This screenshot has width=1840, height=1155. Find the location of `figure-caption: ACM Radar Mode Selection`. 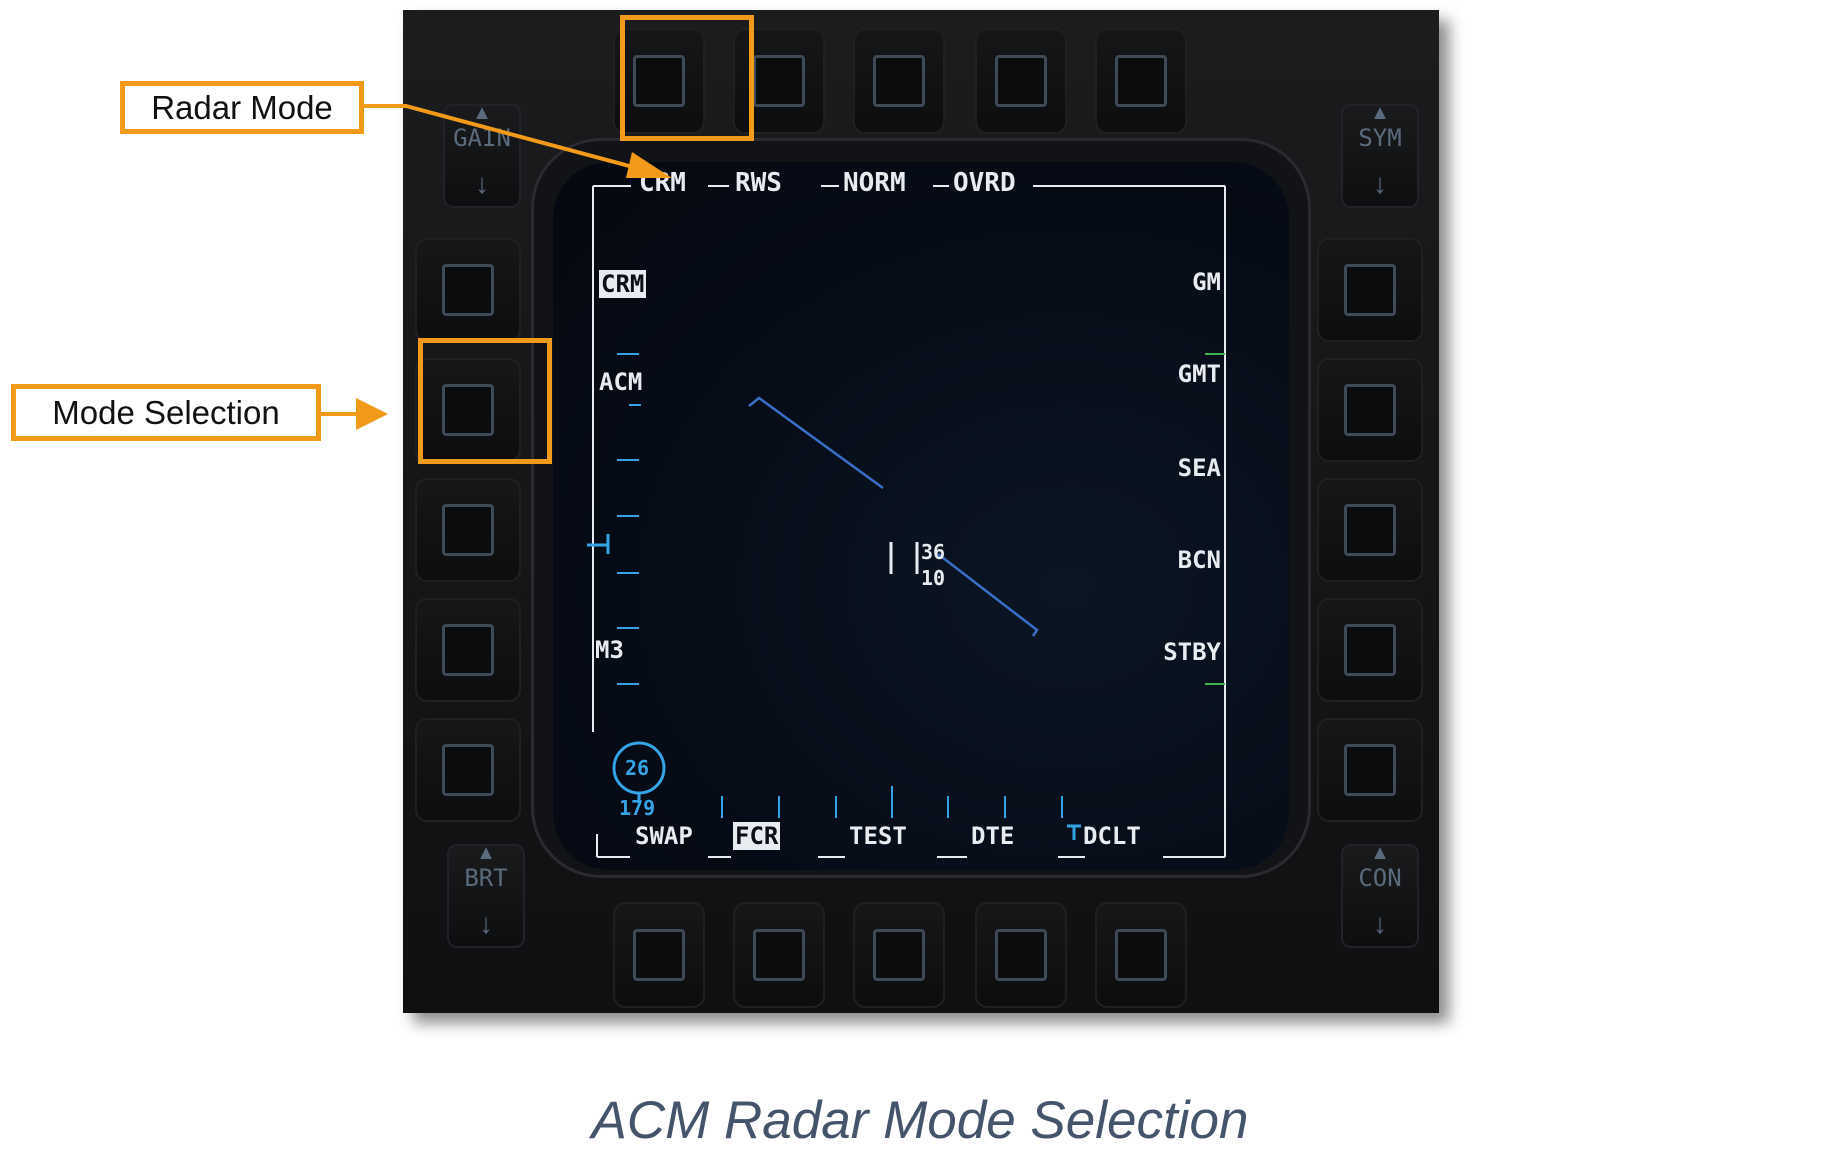

figure-caption: ACM Radar Mode Selection is located at coordinates (920, 1120).